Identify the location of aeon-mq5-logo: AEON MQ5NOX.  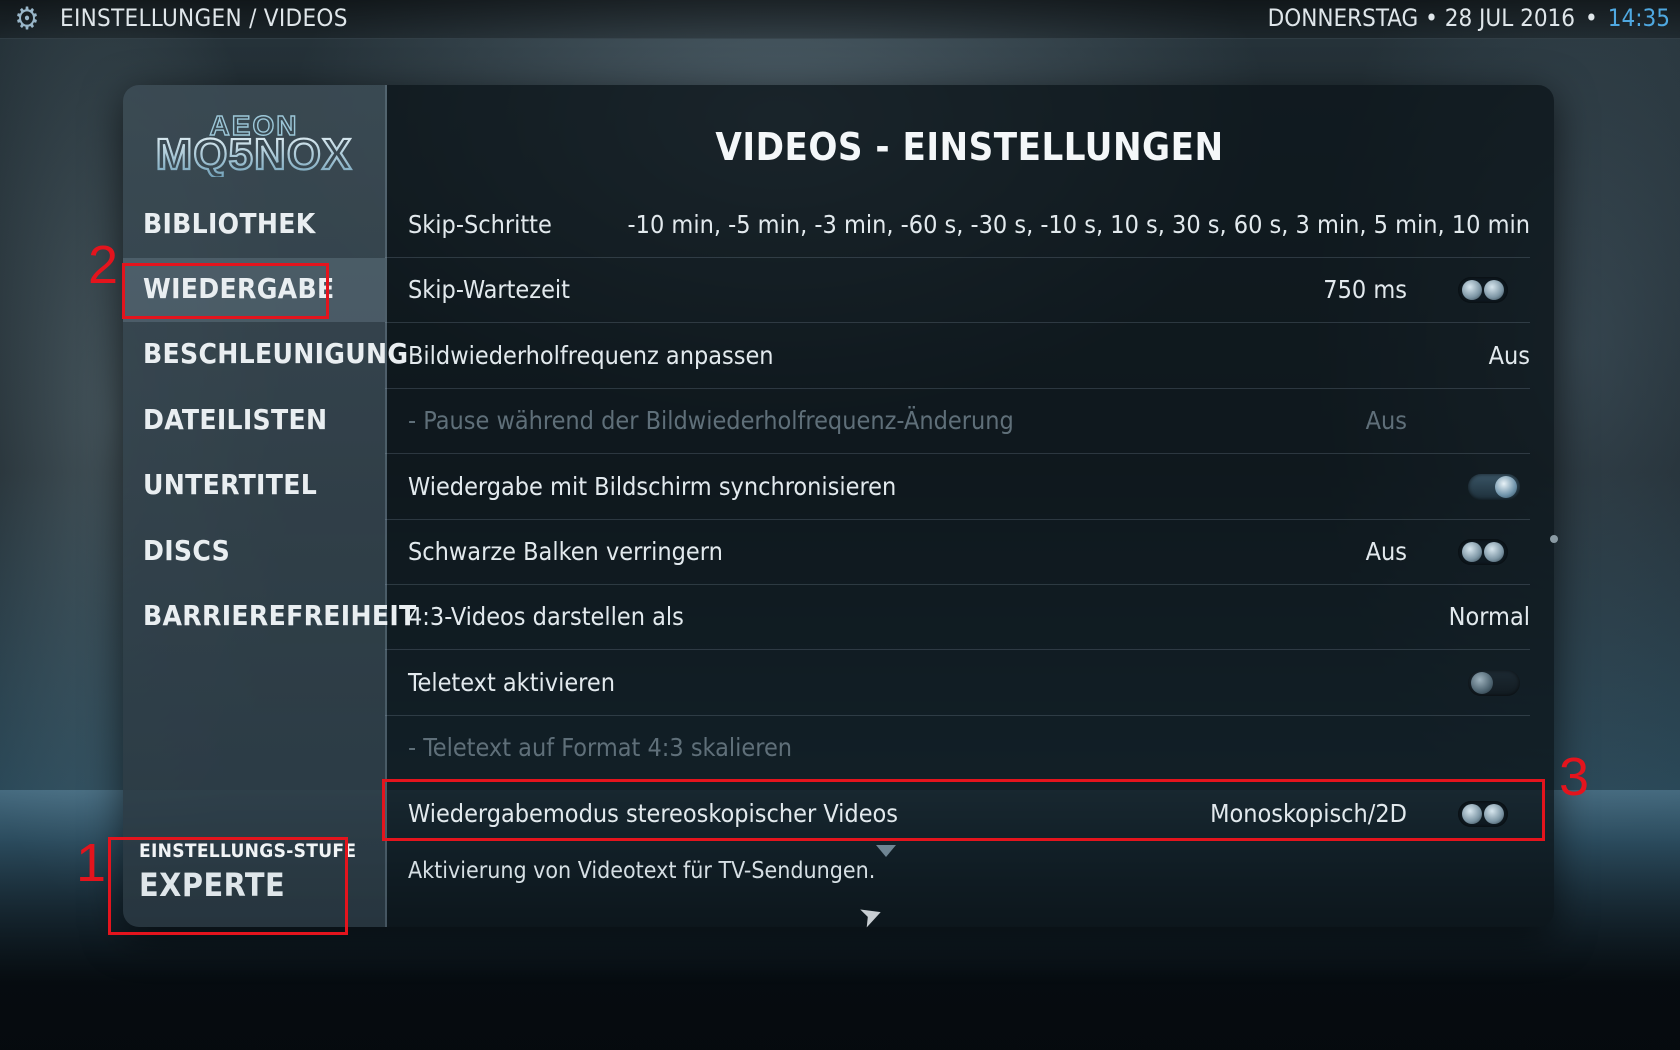
(254, 143).